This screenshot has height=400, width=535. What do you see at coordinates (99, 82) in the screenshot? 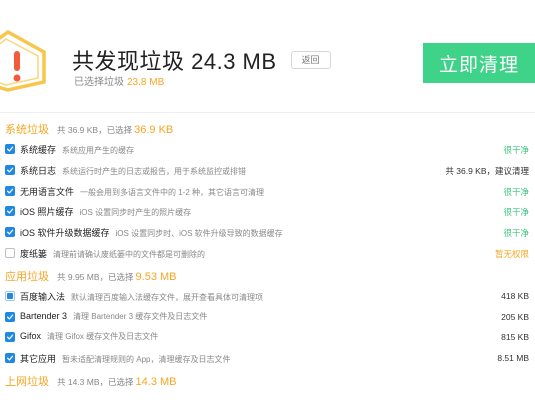
I see `selected-summary-label: 已选择垃圾` at bounding box center [99, 82].